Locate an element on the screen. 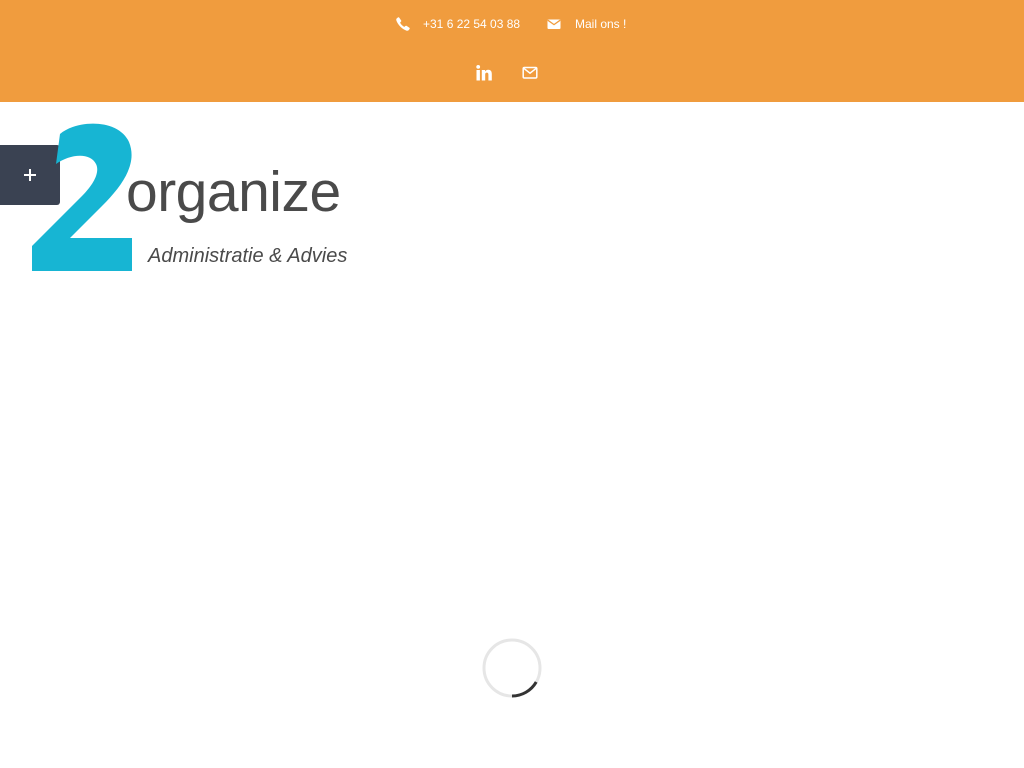  logo-wordmark: organize is located at coordinates (233, 192).